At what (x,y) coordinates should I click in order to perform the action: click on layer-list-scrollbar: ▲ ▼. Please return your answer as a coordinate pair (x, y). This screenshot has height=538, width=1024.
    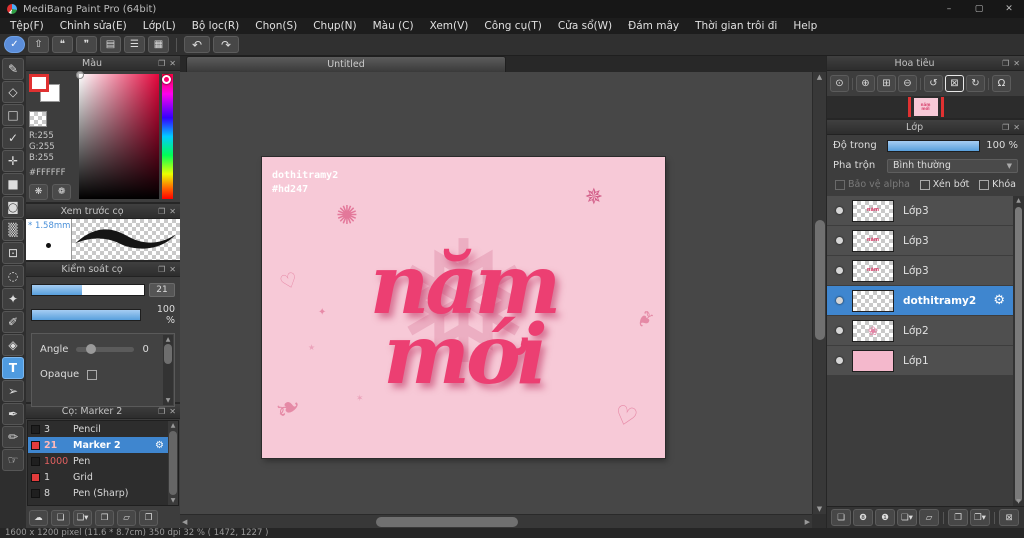
    Looking at the image, I should click on (1018, 351).